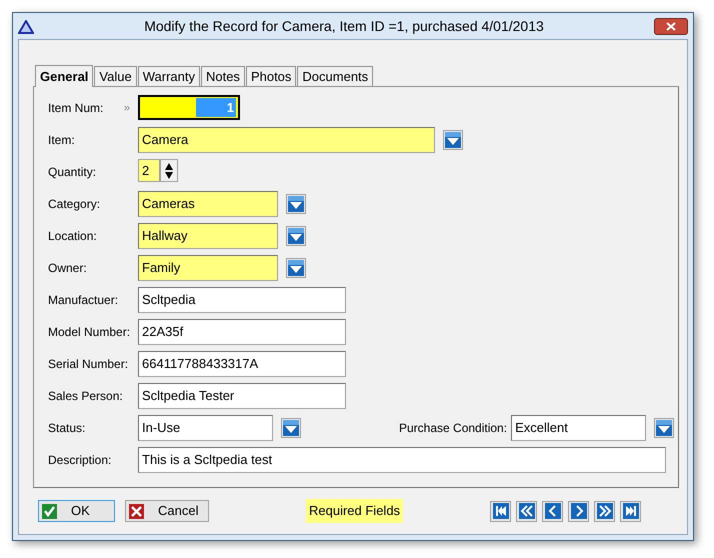  What do you see at coordinates (76, 511) in the screenshot?
I see `ok-button: OK` at bounding box center [76, 511].